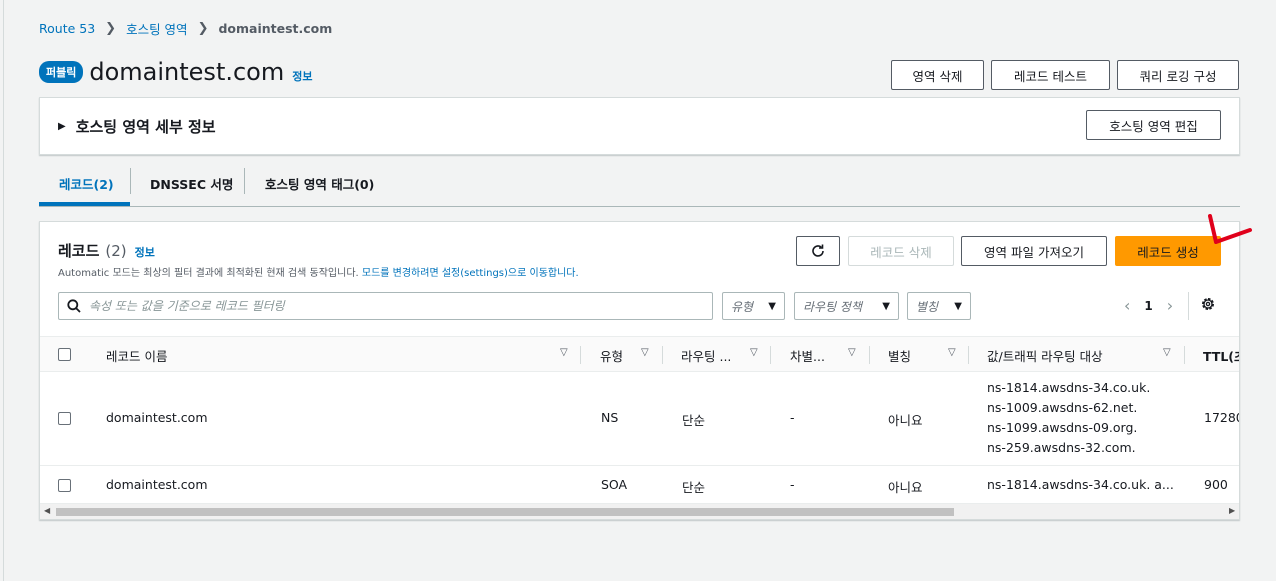  Describe the element at coordinates (1230, 229) in the screenshot. I see `annotation-checkmark-icon` at that location.